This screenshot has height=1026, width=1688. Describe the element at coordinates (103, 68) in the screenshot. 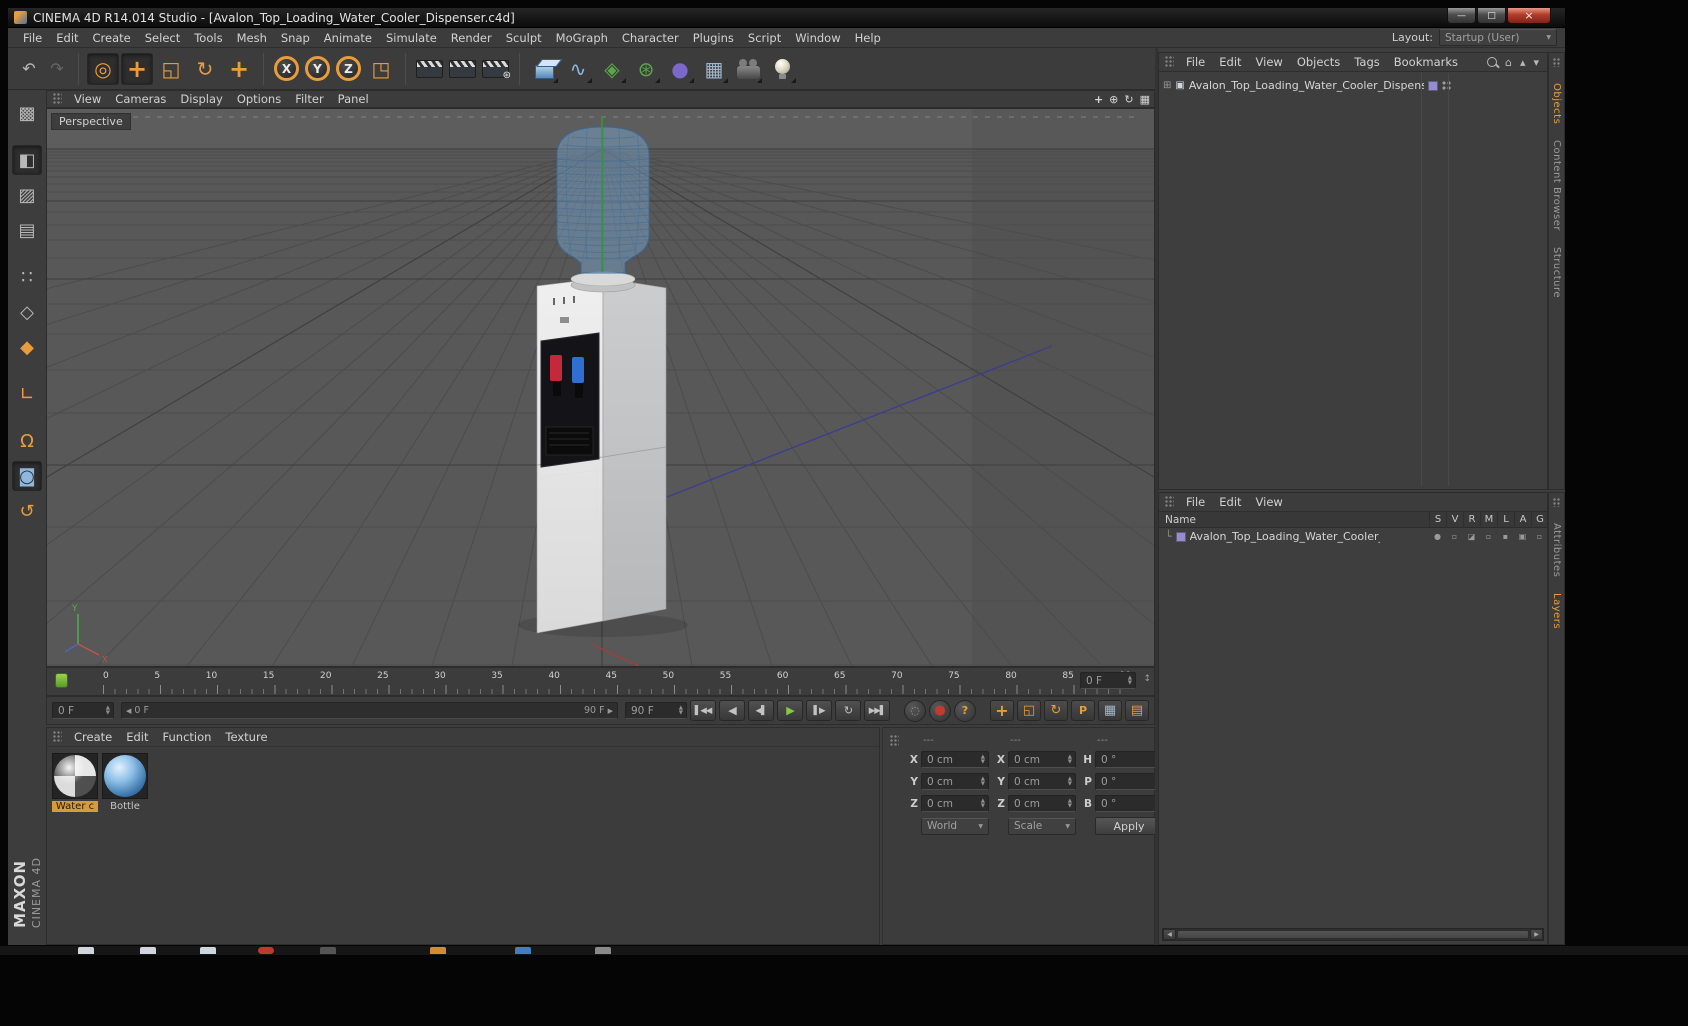

I see `live-selection-tool: ◎` at that location.